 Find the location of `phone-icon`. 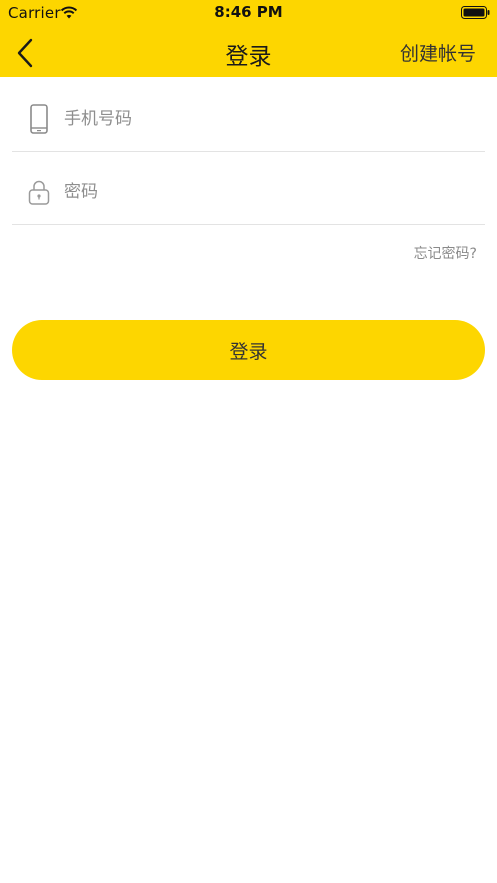

phone-icon is located at coordinates (39, 119).